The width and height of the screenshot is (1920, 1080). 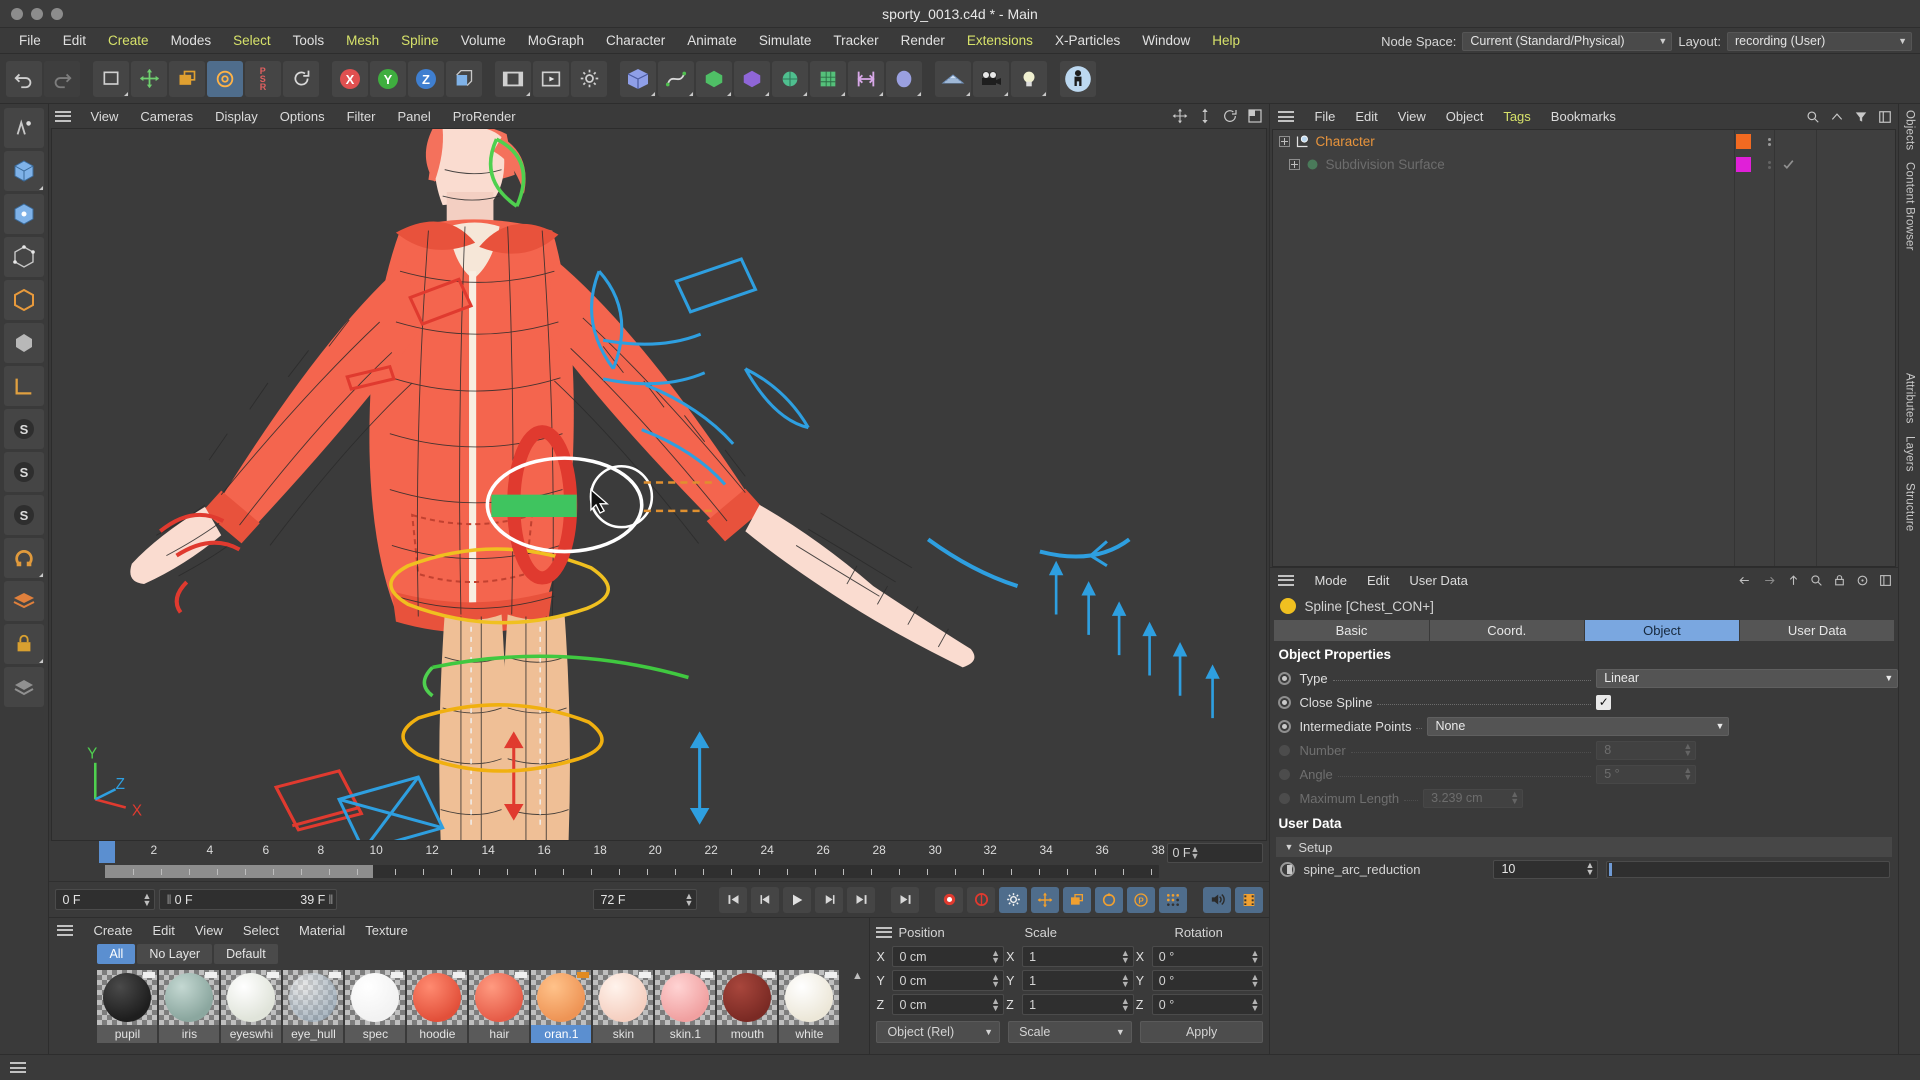 What do you see at coordinates (1366, 116) in the screenshot?
I see `om-menu-edit: Edit` at bounding box center [1366, 116].